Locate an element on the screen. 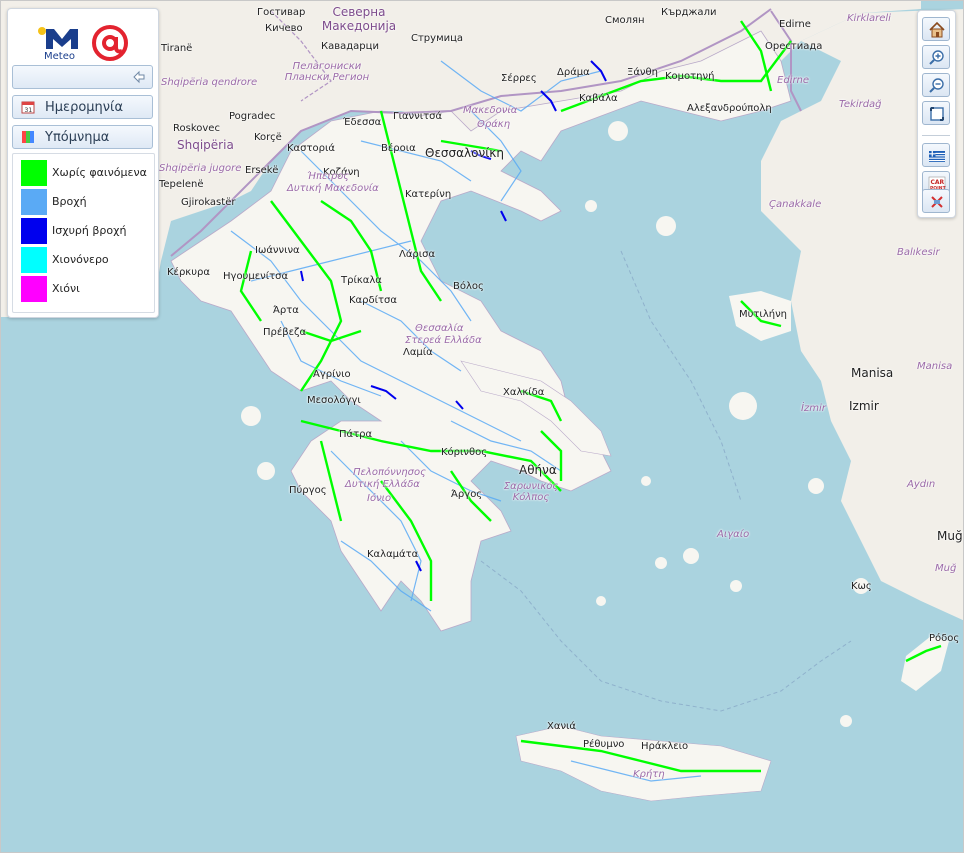 This screenshot has width=964, height=853. map-label-karditsa: Καρδίτσα is located at coordinates (373, 300).